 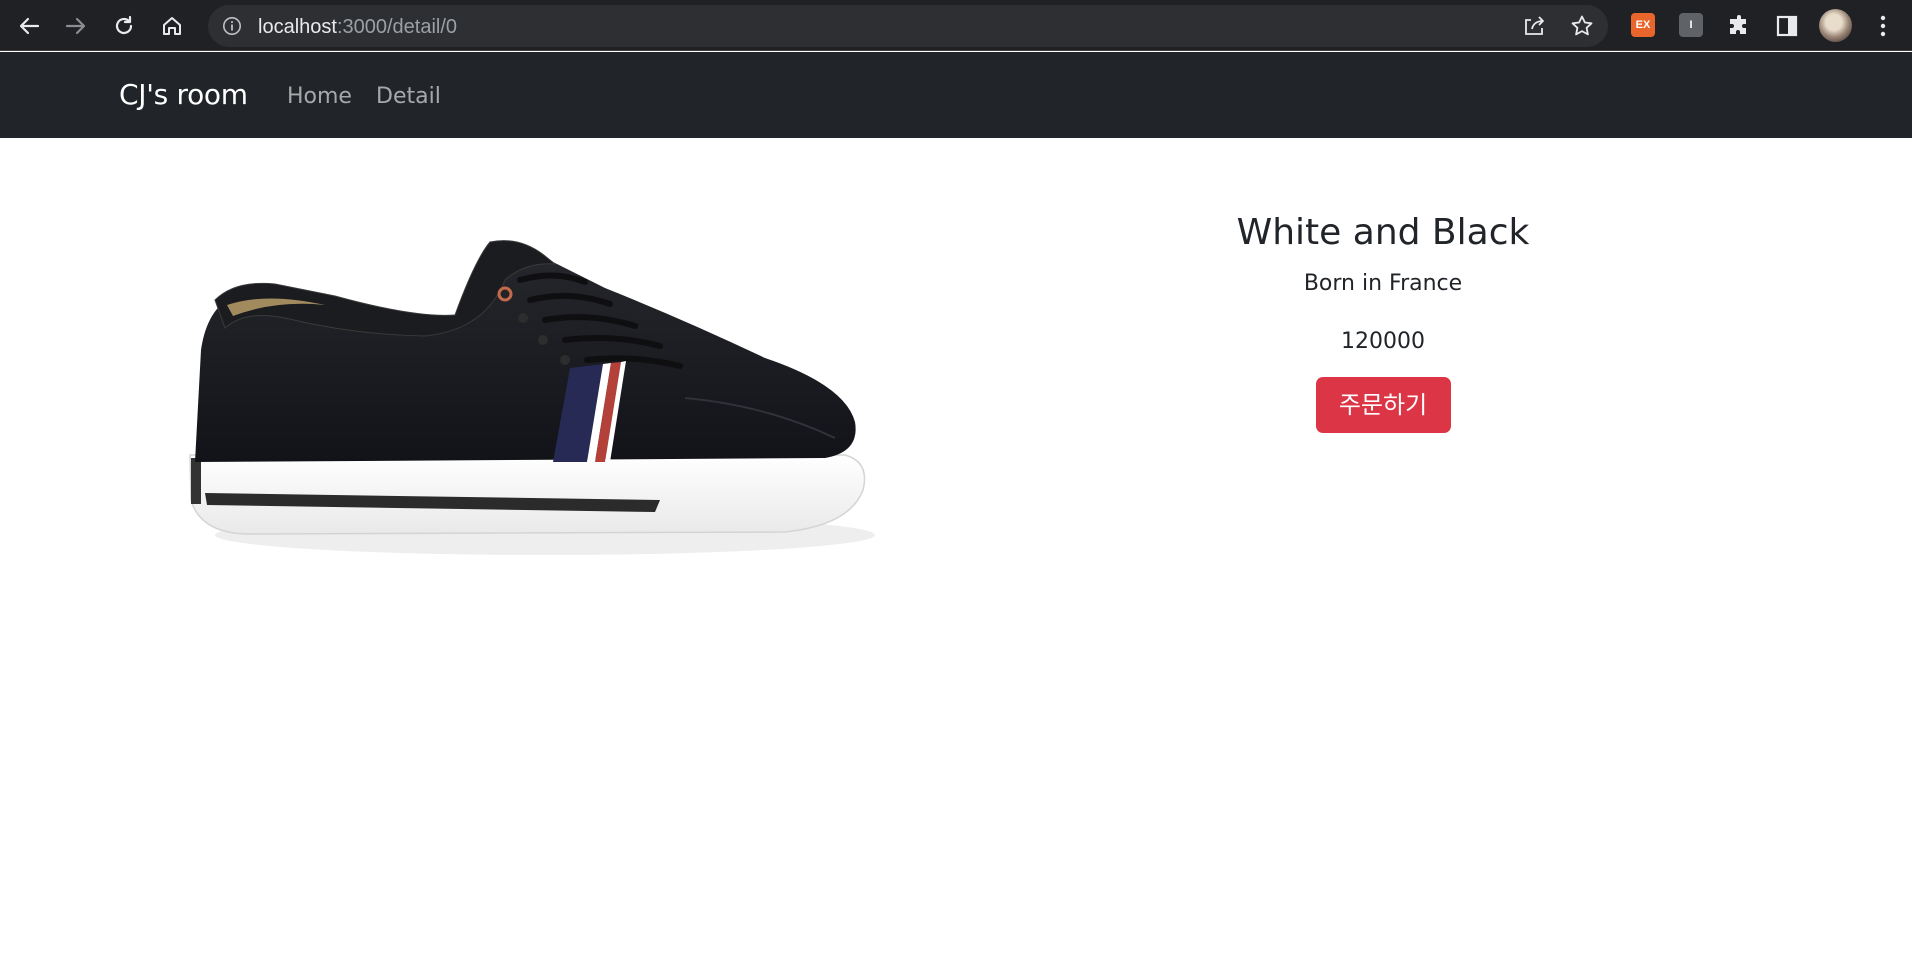 I want to click on browser-toolbar: localhost:3000/detail/0 EX I, so click(x=956, y=25).